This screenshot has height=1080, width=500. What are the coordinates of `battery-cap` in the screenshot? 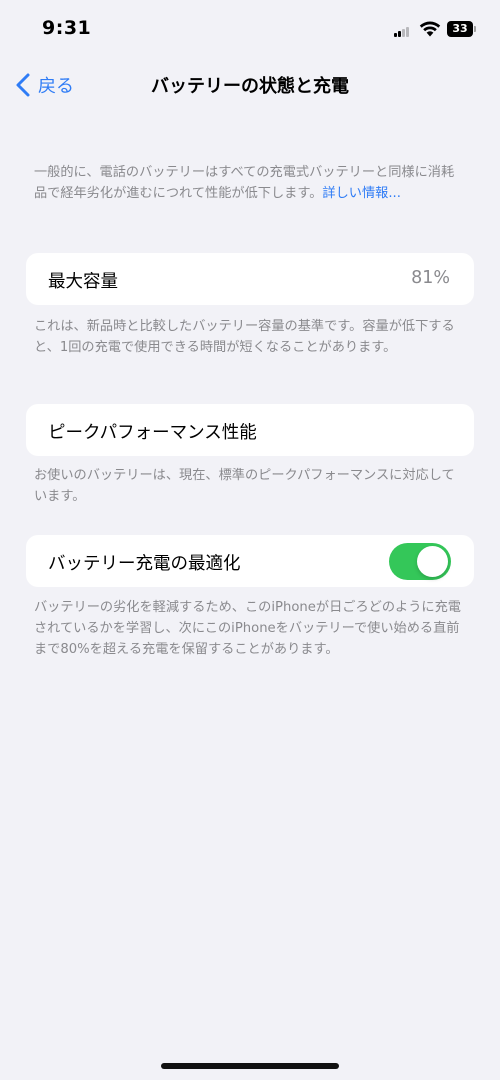 It's located at (475, 29).